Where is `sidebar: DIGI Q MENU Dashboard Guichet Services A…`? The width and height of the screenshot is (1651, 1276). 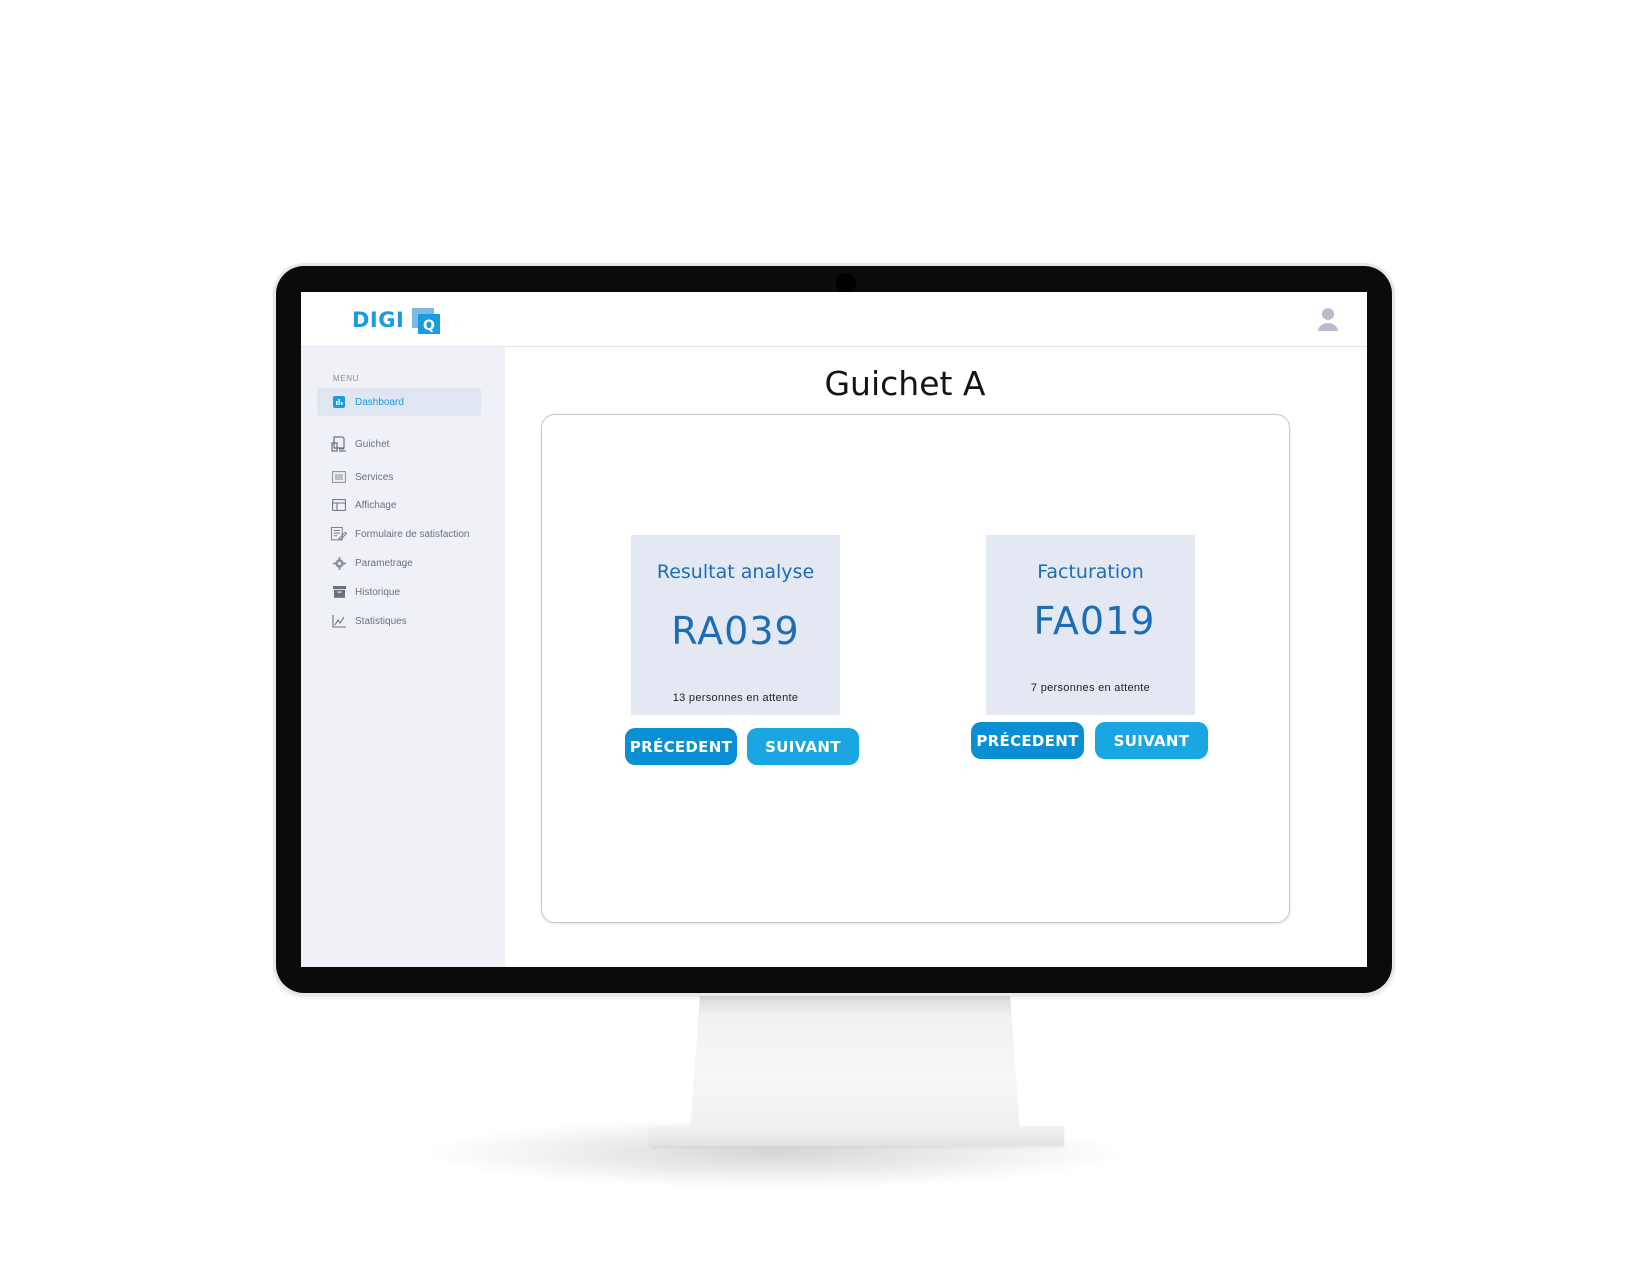 sidebar: DIGI Q MENU Dashboard Guichet Services A… is located at coordinates (403, 629).